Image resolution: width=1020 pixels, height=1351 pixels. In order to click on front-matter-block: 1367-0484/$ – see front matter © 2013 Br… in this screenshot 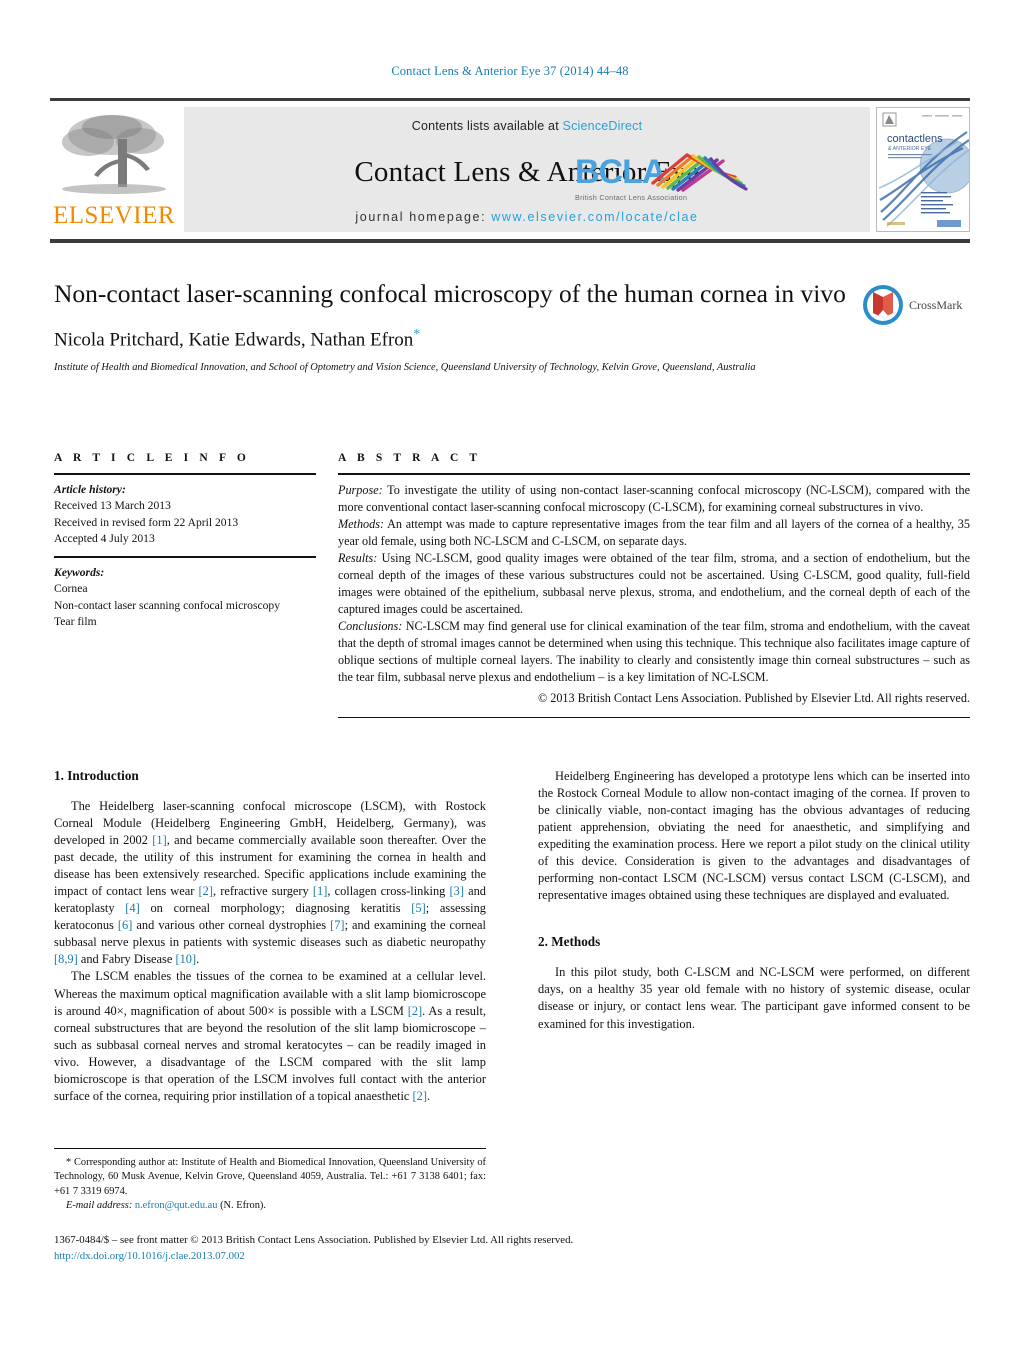, I will do `click(404, 1248)`.